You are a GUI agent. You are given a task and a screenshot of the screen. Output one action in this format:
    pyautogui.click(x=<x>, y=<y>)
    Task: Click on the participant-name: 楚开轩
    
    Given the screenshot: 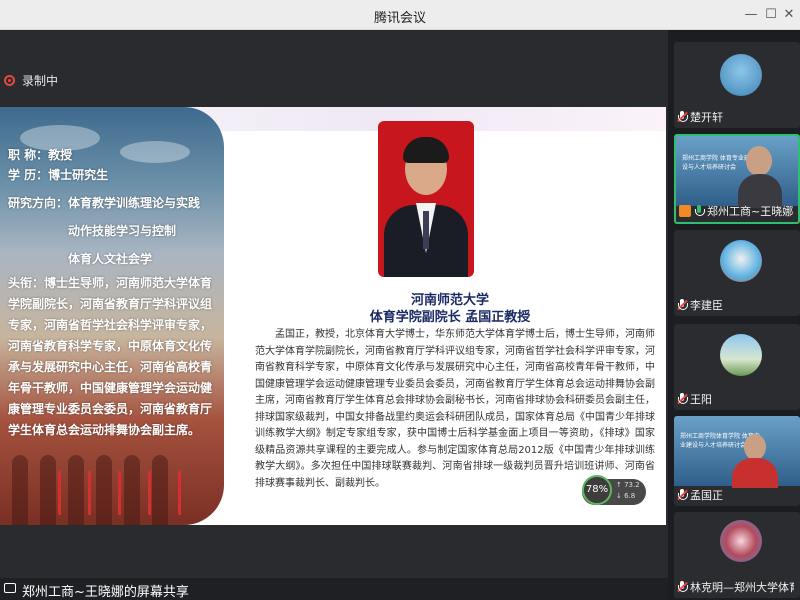 What is the action you would take?
    pyautogui.click(x=706, y=117)
    